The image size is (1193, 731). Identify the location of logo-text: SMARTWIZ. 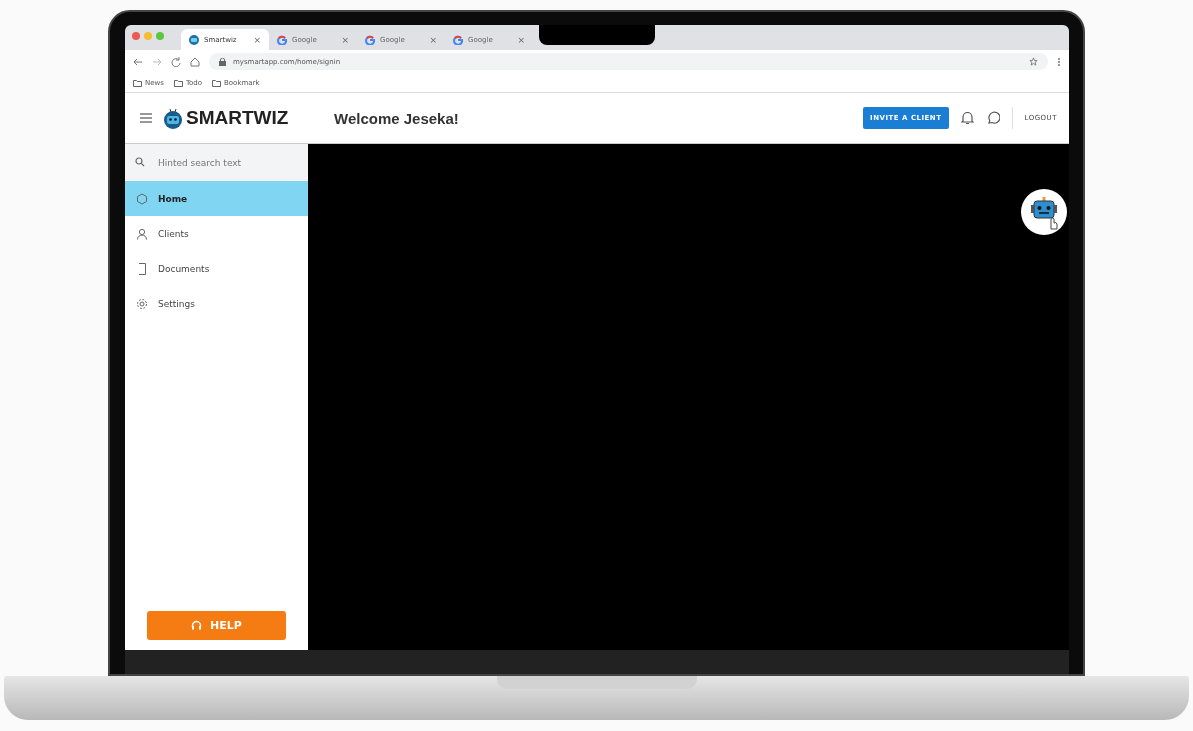
(237, 118).